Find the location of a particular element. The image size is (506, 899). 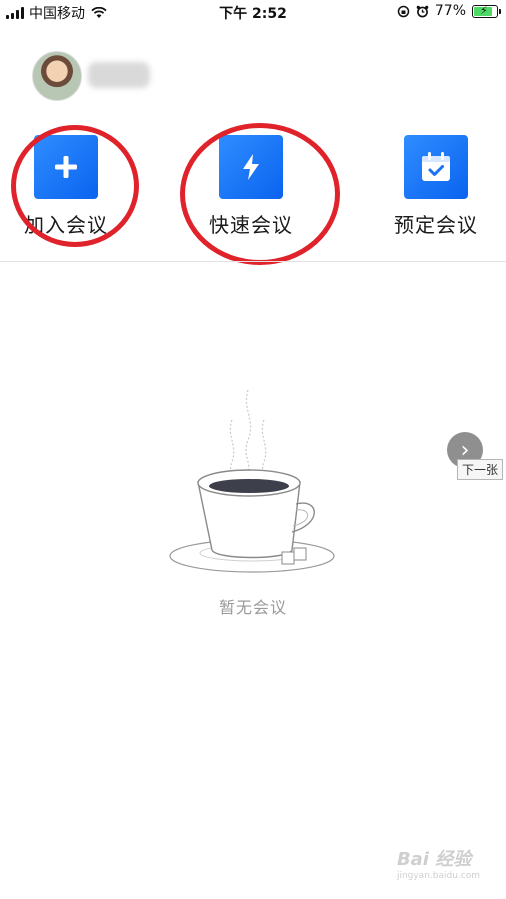

next-page-tooltip: 下一张 is located at coordinates (480, 469).